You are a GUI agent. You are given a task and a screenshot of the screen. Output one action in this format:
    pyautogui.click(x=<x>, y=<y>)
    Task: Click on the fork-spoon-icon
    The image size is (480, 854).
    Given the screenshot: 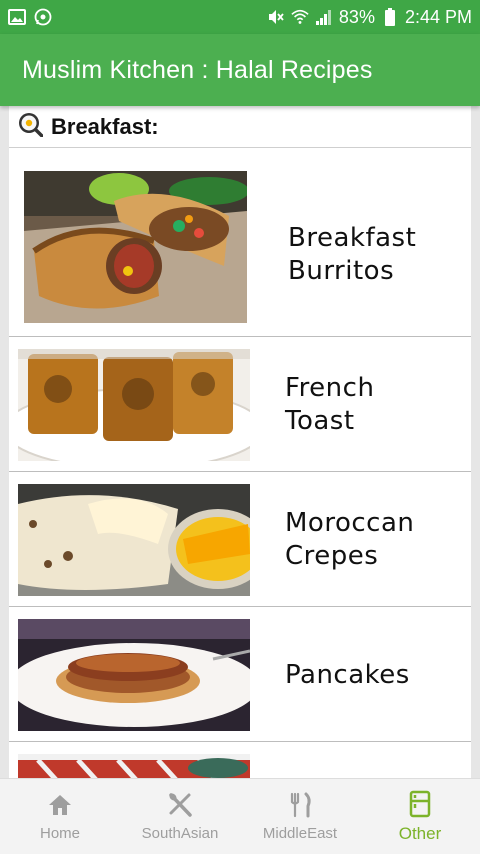 What is the action you would take?
    pyautogui.click(x=180, y=805)
    